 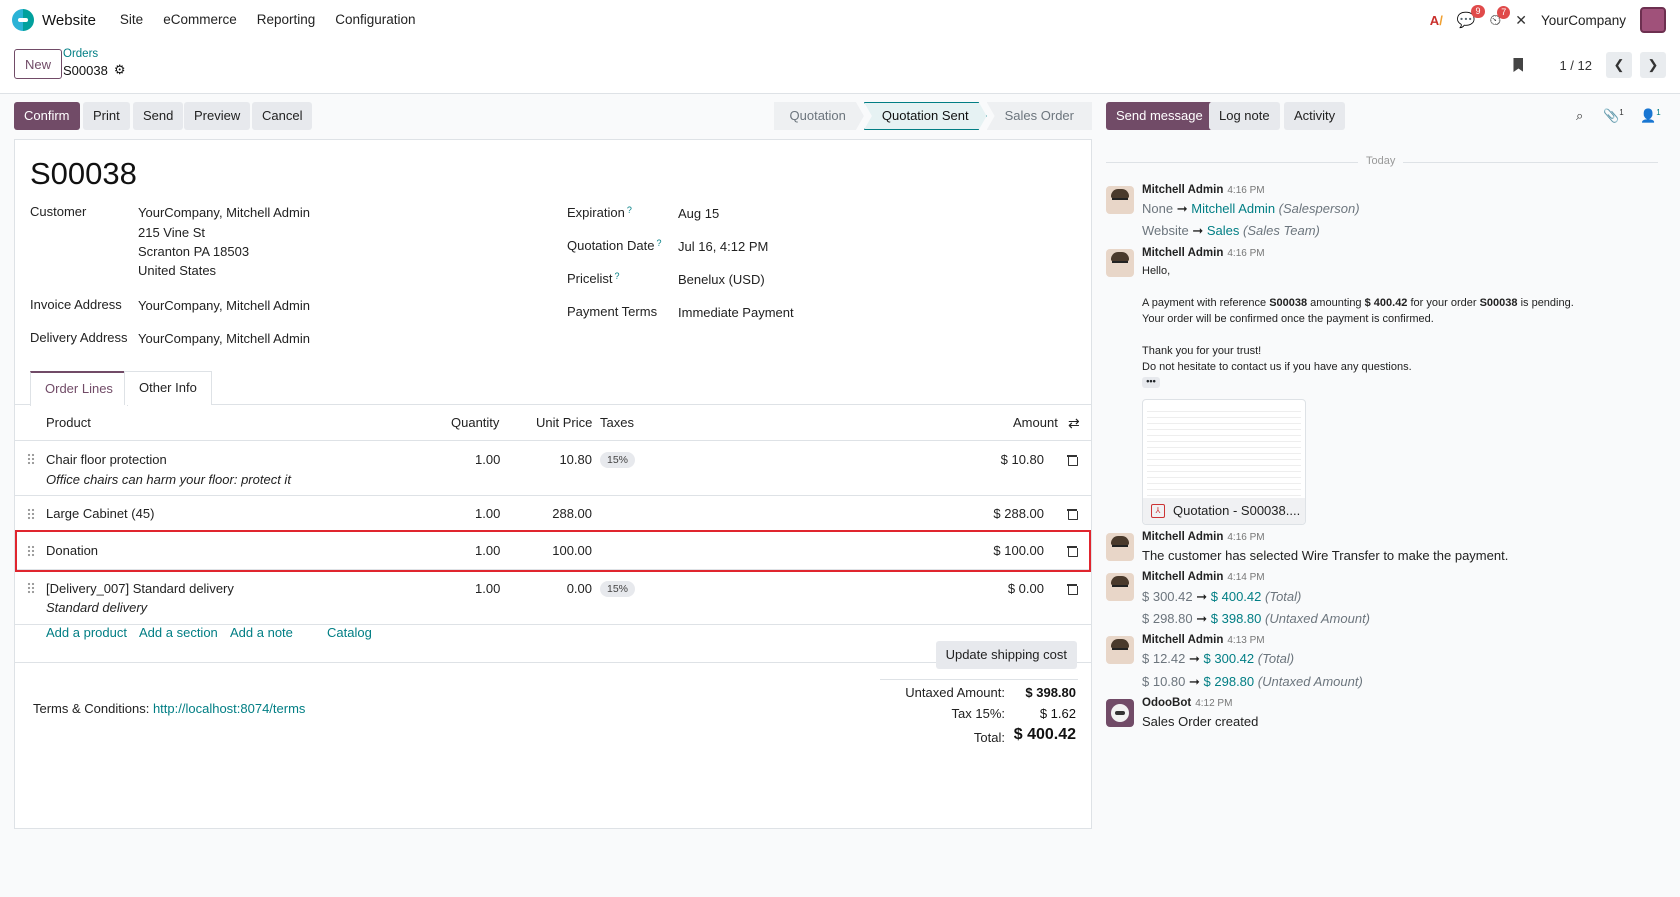 I want to click on update-shipping-button: Update shipping cost, so click(x=1006, y=655).